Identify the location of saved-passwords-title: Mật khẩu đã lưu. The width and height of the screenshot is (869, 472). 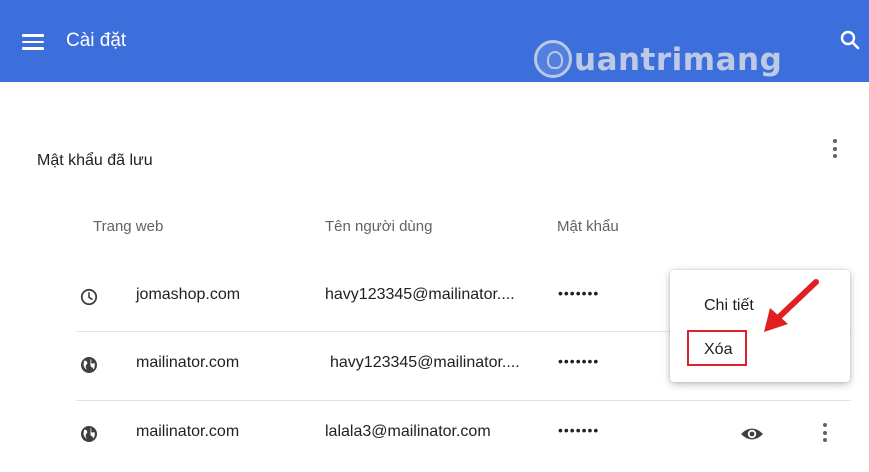
(95, 160).